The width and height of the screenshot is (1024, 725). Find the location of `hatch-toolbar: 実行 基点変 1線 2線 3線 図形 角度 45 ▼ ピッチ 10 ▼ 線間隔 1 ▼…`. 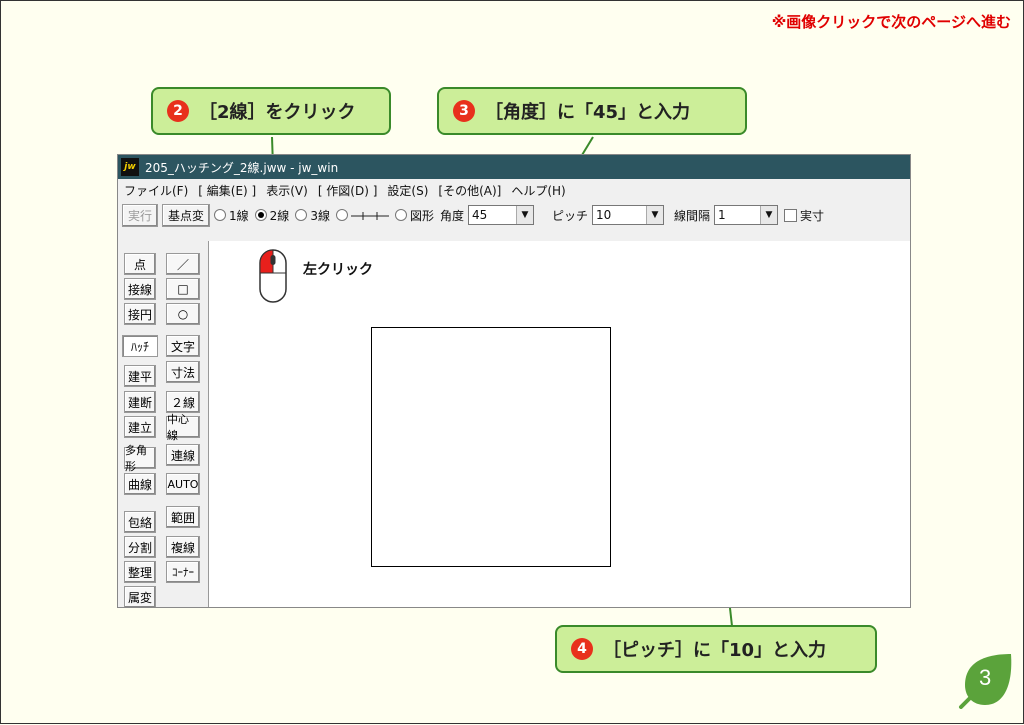

hatch-toolbar: 実行 基点変 1線 2線 3線 図形 角度 45 ▼ ピッチ 10 ▼ 線間隔 1 ▼… is located at coordinates (514, 215).